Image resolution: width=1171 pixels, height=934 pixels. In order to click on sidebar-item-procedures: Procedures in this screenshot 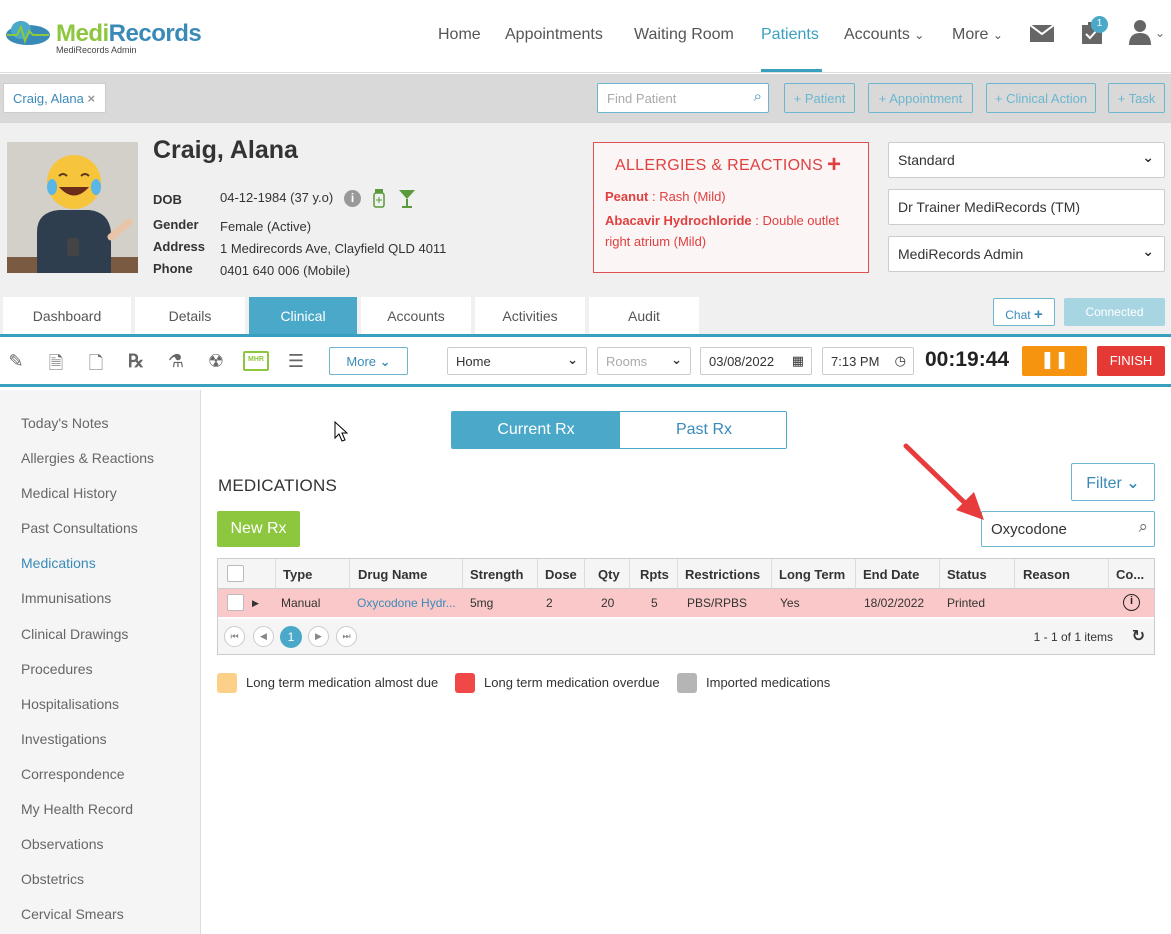, I will do `click(57, 669)`.